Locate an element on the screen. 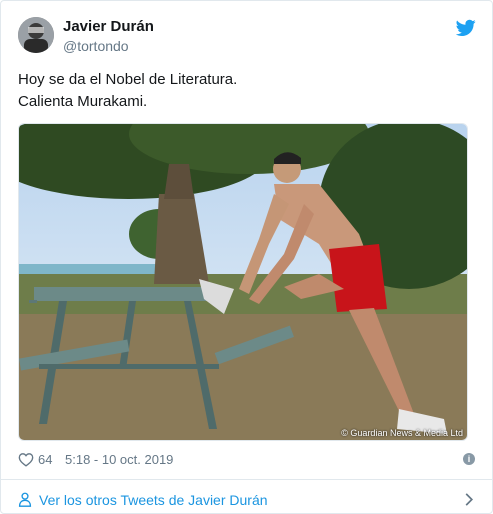  avatar is located at coordinates (36, 35).